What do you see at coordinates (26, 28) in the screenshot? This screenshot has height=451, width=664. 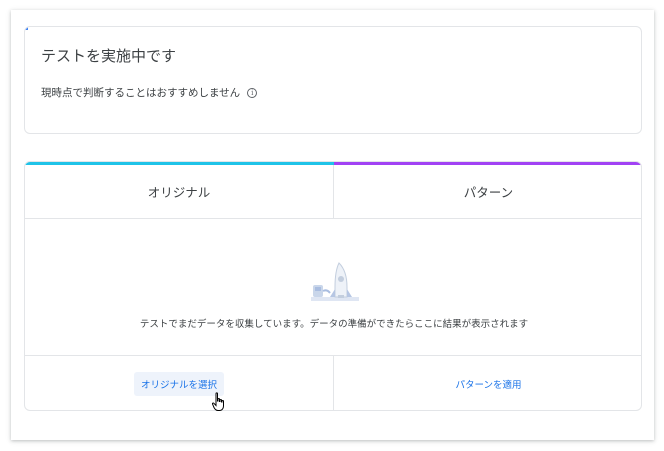 I see `status-accent` at bounding box center [26, 28].